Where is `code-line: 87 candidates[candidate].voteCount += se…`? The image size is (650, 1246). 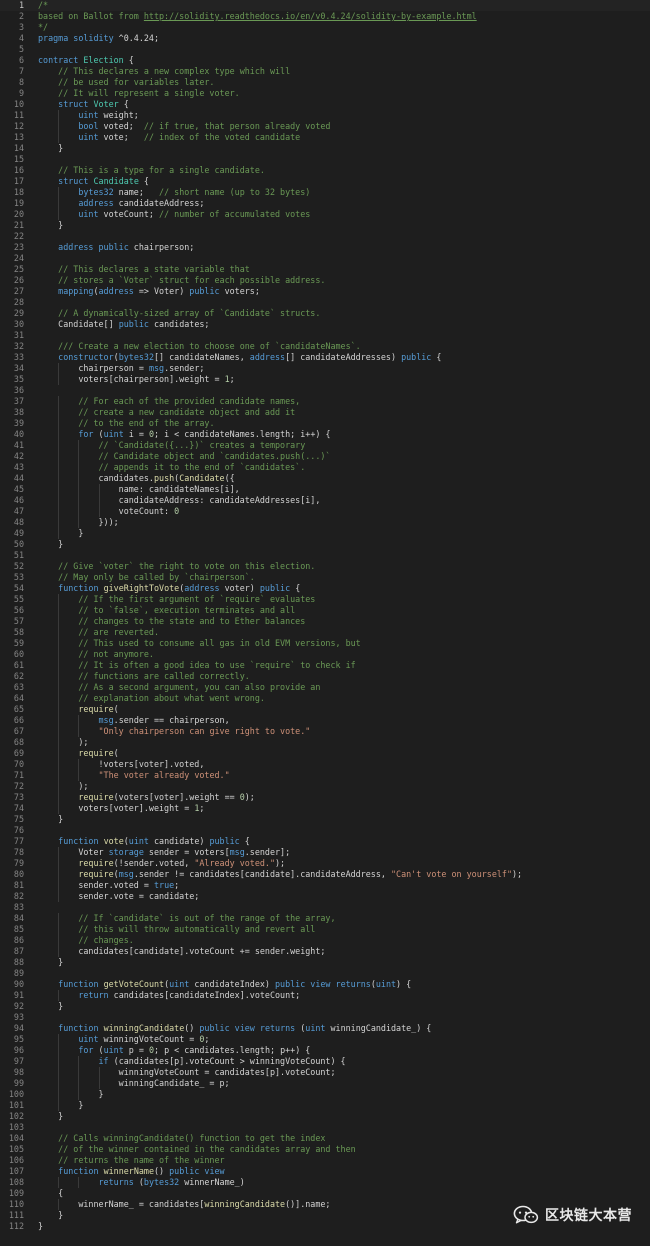 code-line: 87 candidates[candidate].voteCount += se… is located at coordinates (325, 951).